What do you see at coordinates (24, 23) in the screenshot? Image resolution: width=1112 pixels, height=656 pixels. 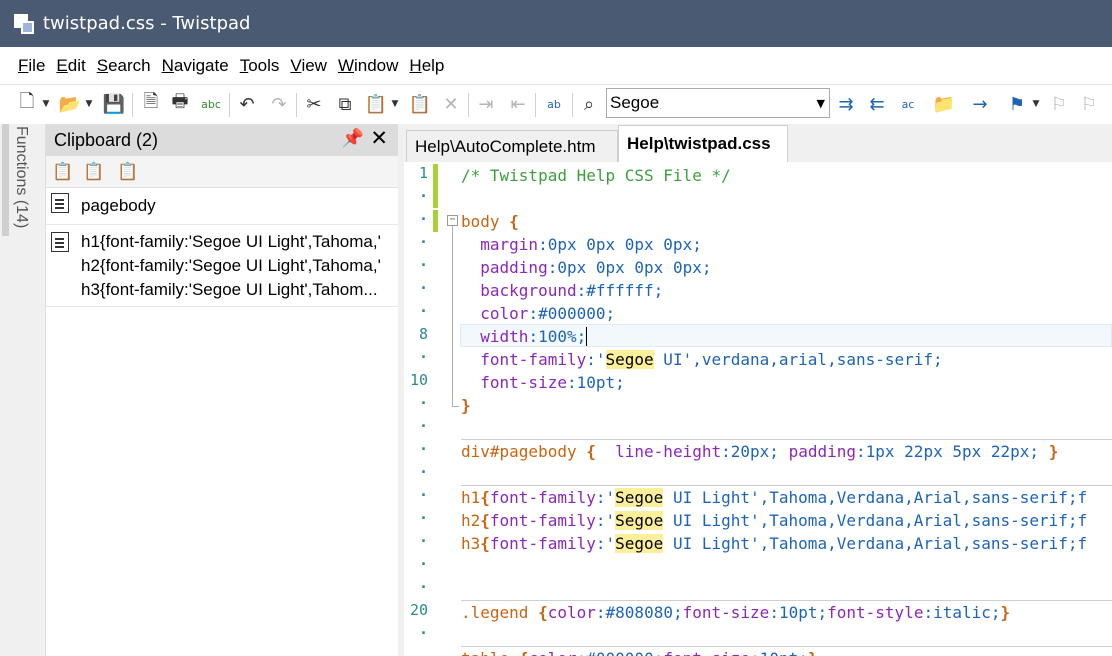 I see `twistpad-app-icon` at bounding box center [24, 23].